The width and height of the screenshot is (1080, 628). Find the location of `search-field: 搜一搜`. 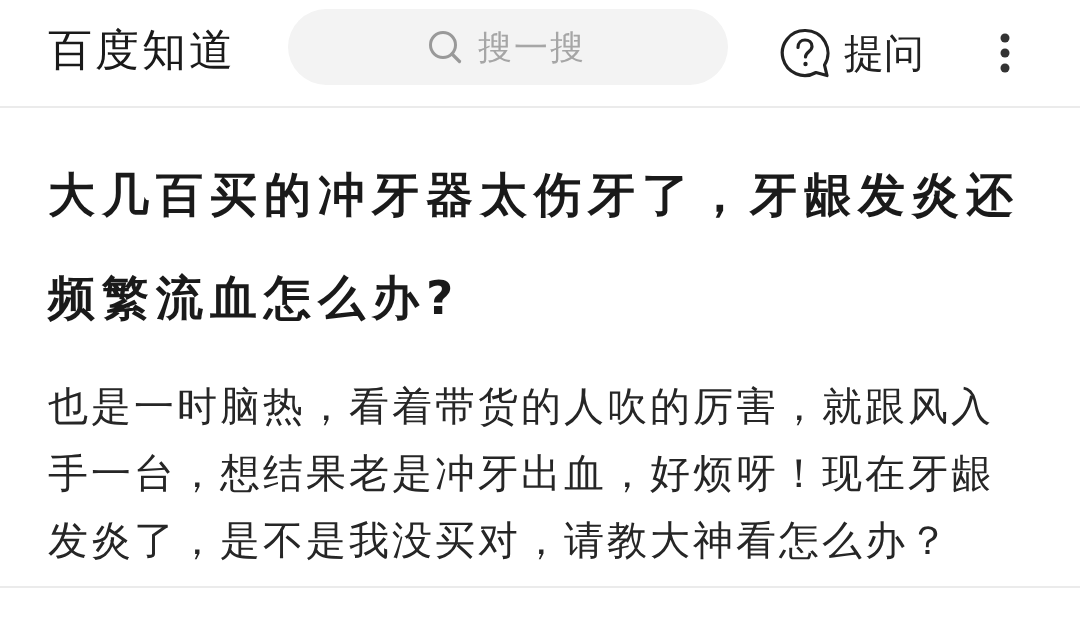

search-field: 搜一搜 is located at coordinates (508, 47).